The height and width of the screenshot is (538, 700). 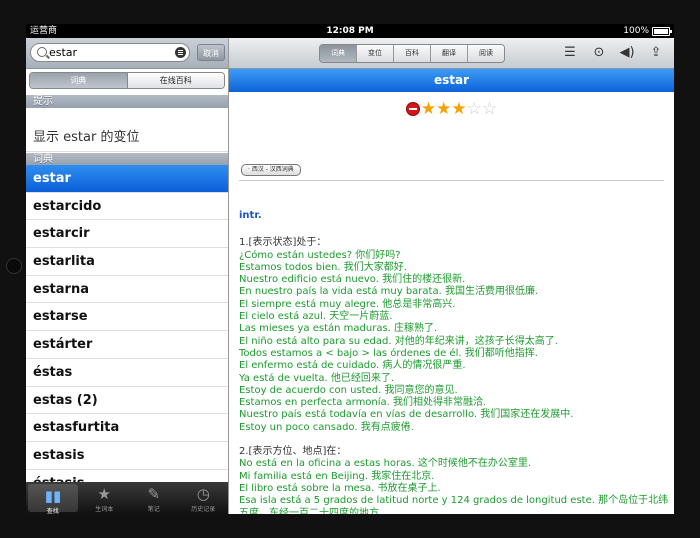 I want to click on star-icon: ★, so click(x=104, y=494).